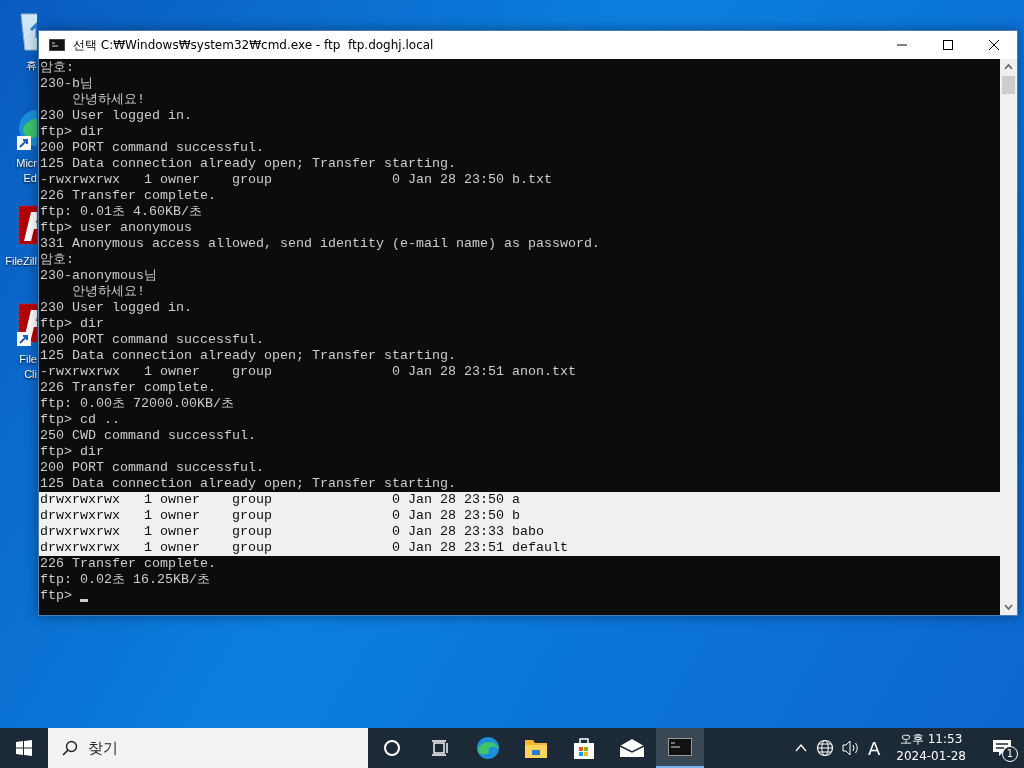 The image size is (1024, 768). Describe the element at coordinates (98, 276) in the screenshot. I see `console-line: 230-anonymous님` at that location.